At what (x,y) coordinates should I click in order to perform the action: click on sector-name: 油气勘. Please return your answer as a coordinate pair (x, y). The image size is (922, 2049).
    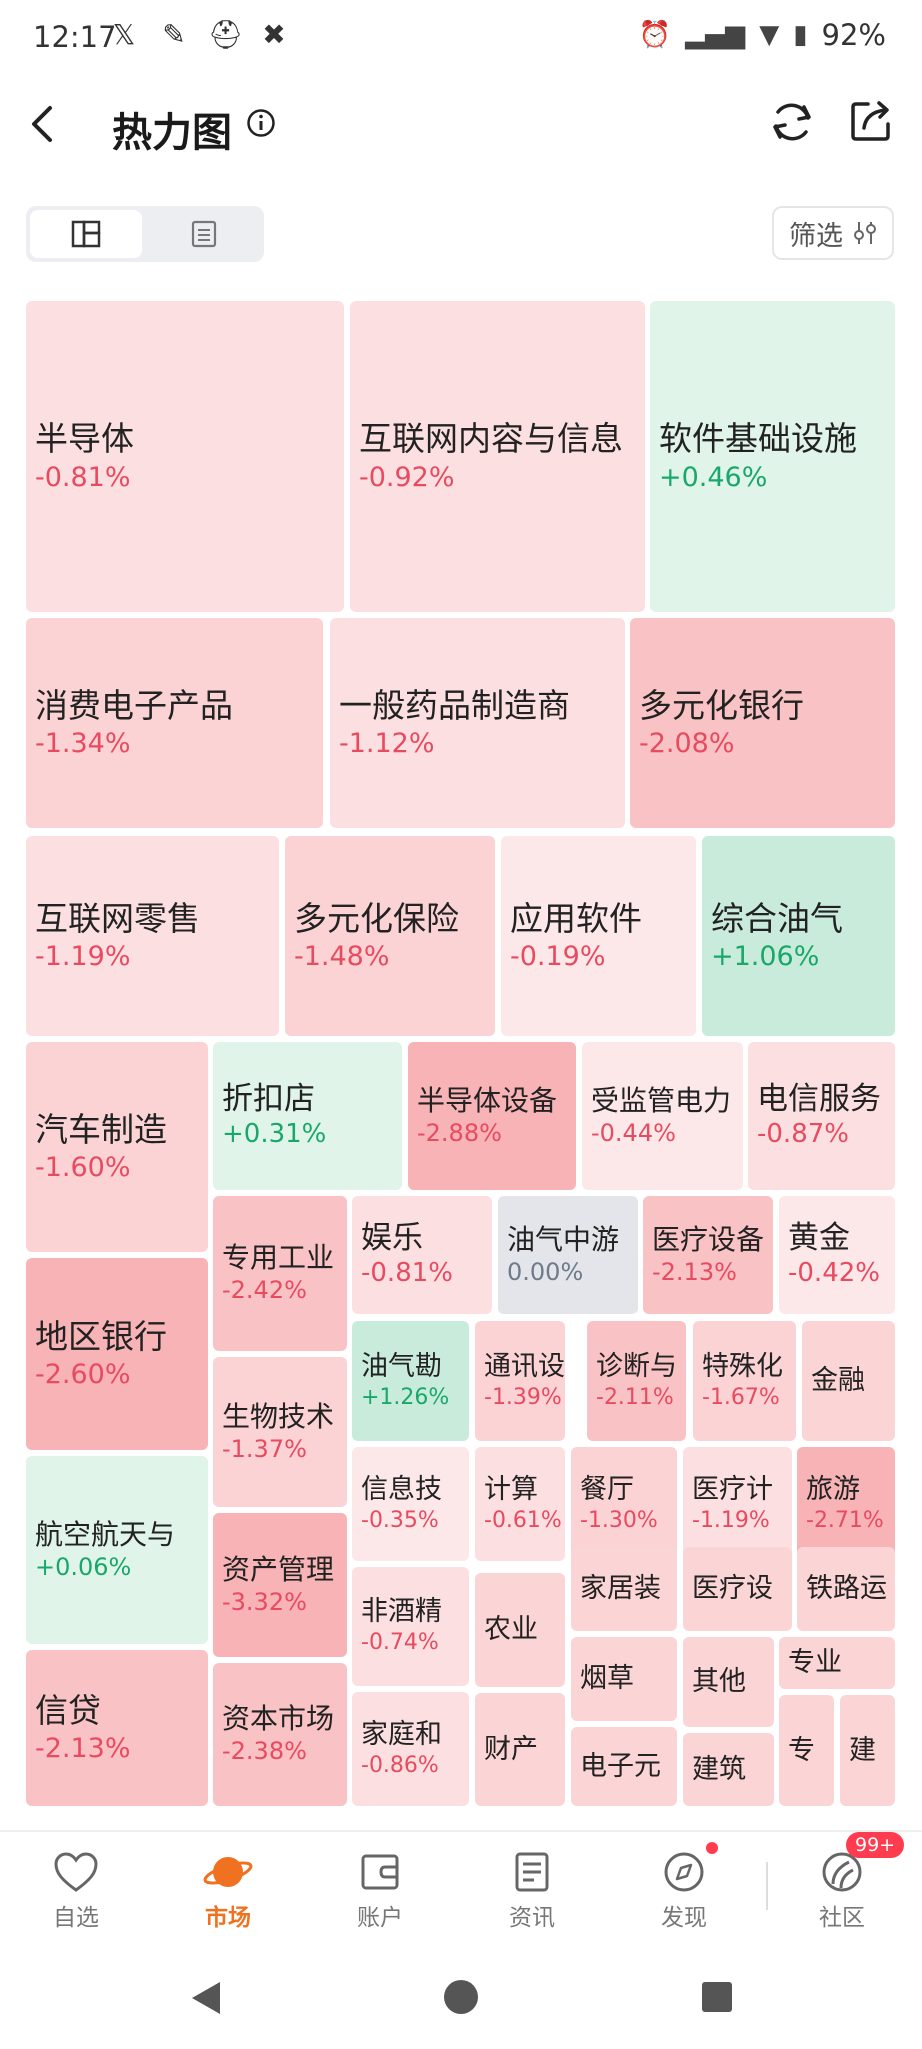
    Looking at the image, I should click on (401, 1366).